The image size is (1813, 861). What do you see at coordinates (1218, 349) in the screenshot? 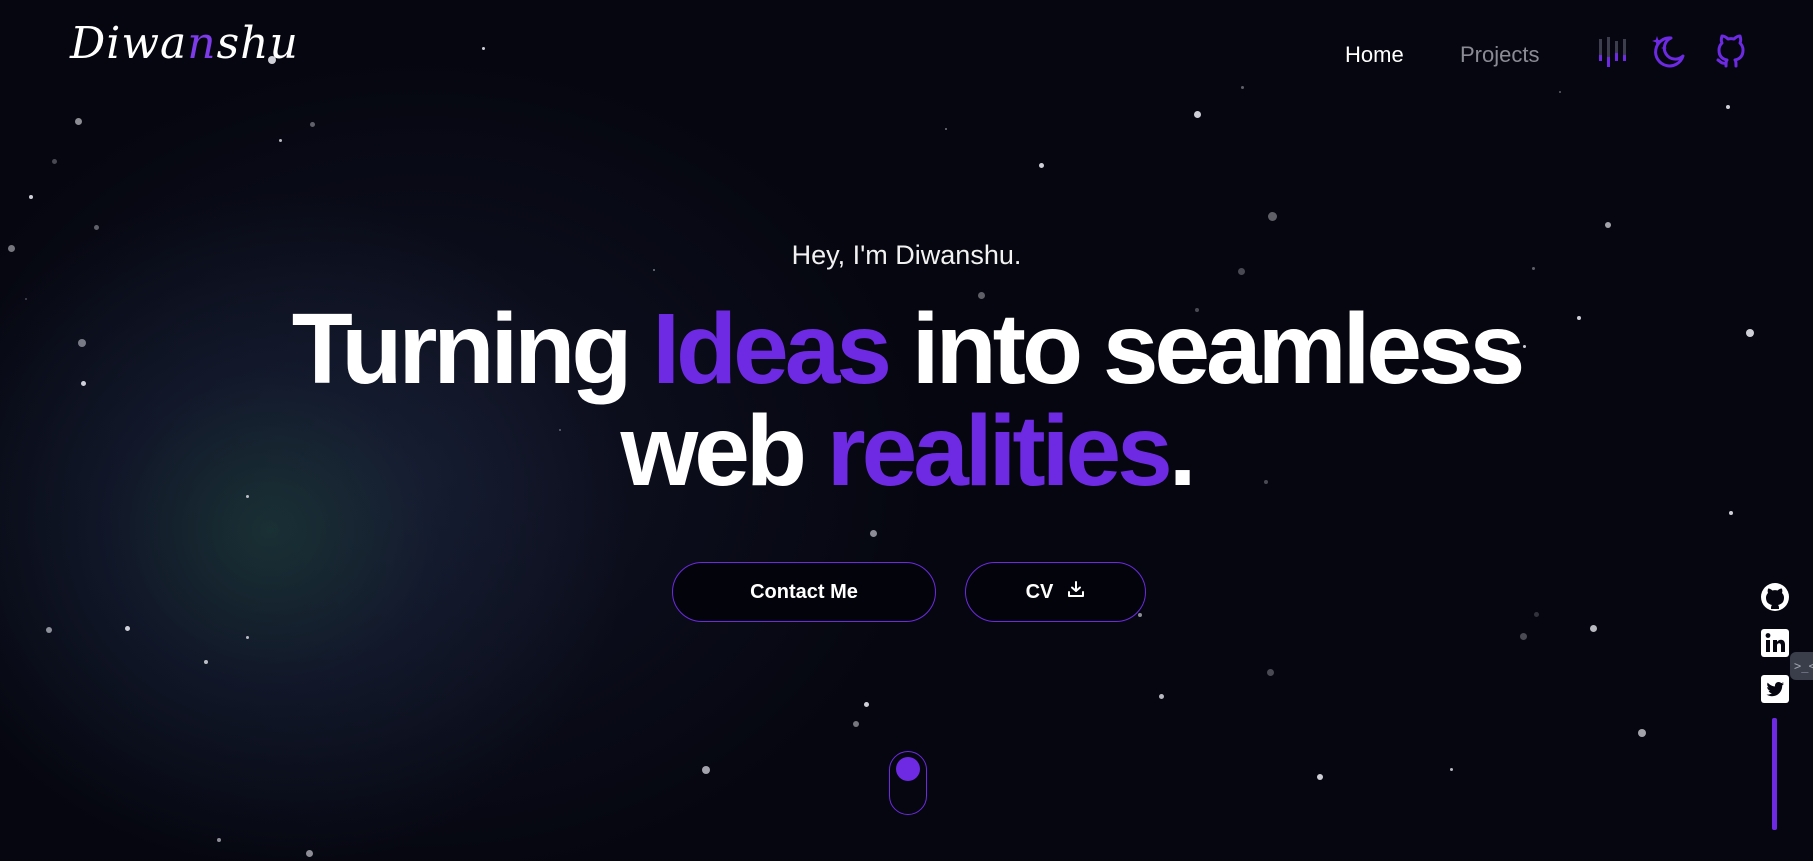
I see `headline-words-into-seamless: into seamless` at bounding box center [1218, 349].